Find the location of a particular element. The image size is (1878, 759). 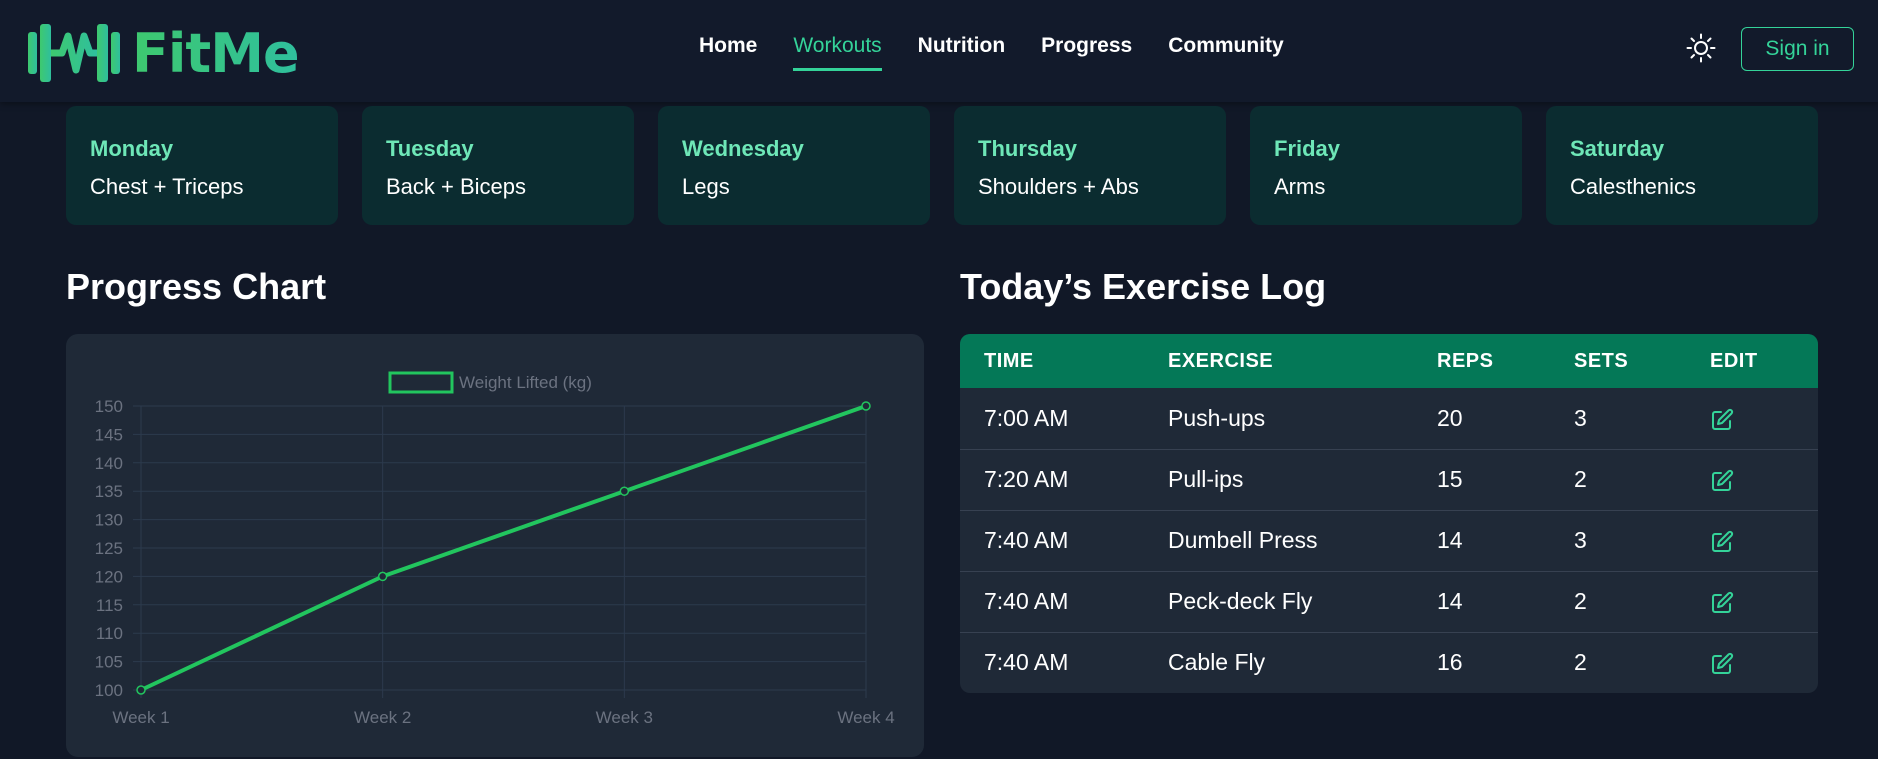

y-tick-label: 120 is located at coordinates (109, 576).